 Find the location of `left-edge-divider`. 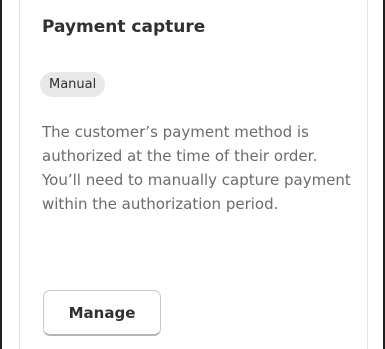

left-edge-divider is located at coordinates (1, 174).